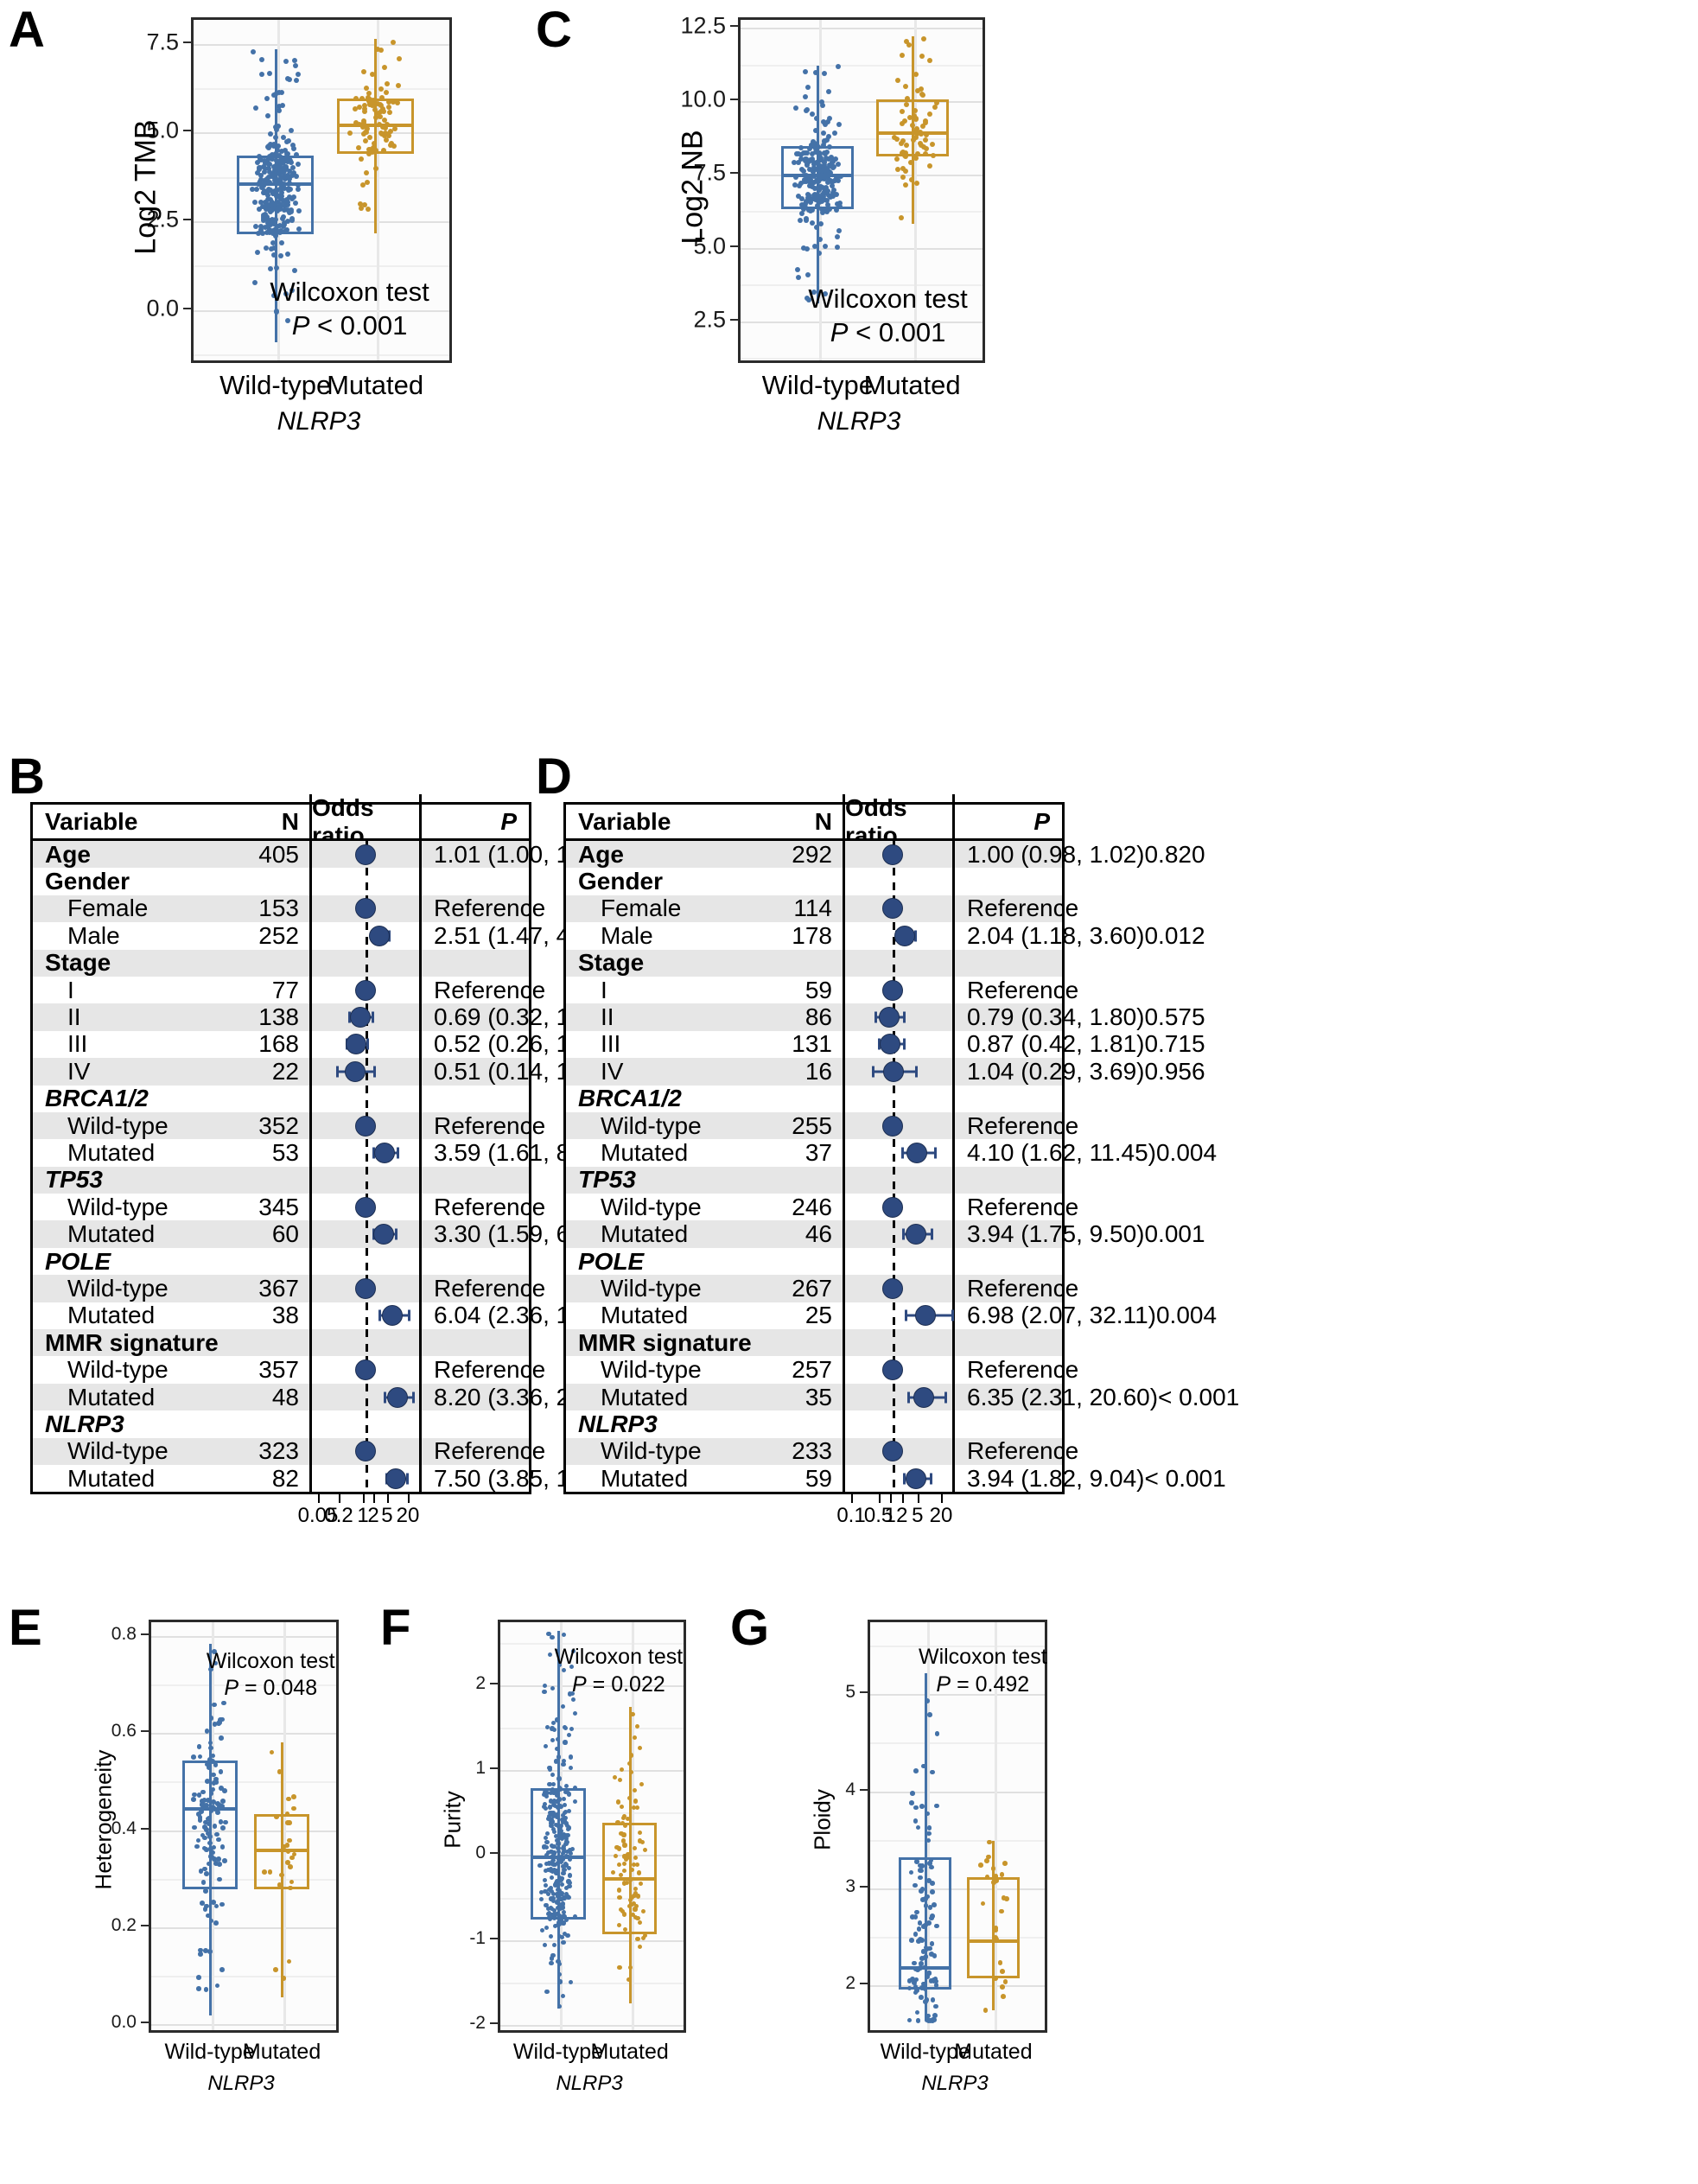 The height and width of the screenshot is (2184, 1698). What do you see at coordinates (888, 332) in the screenshot?
I see `p-value-label: P < 0.001` at bounding box center [888, 332].